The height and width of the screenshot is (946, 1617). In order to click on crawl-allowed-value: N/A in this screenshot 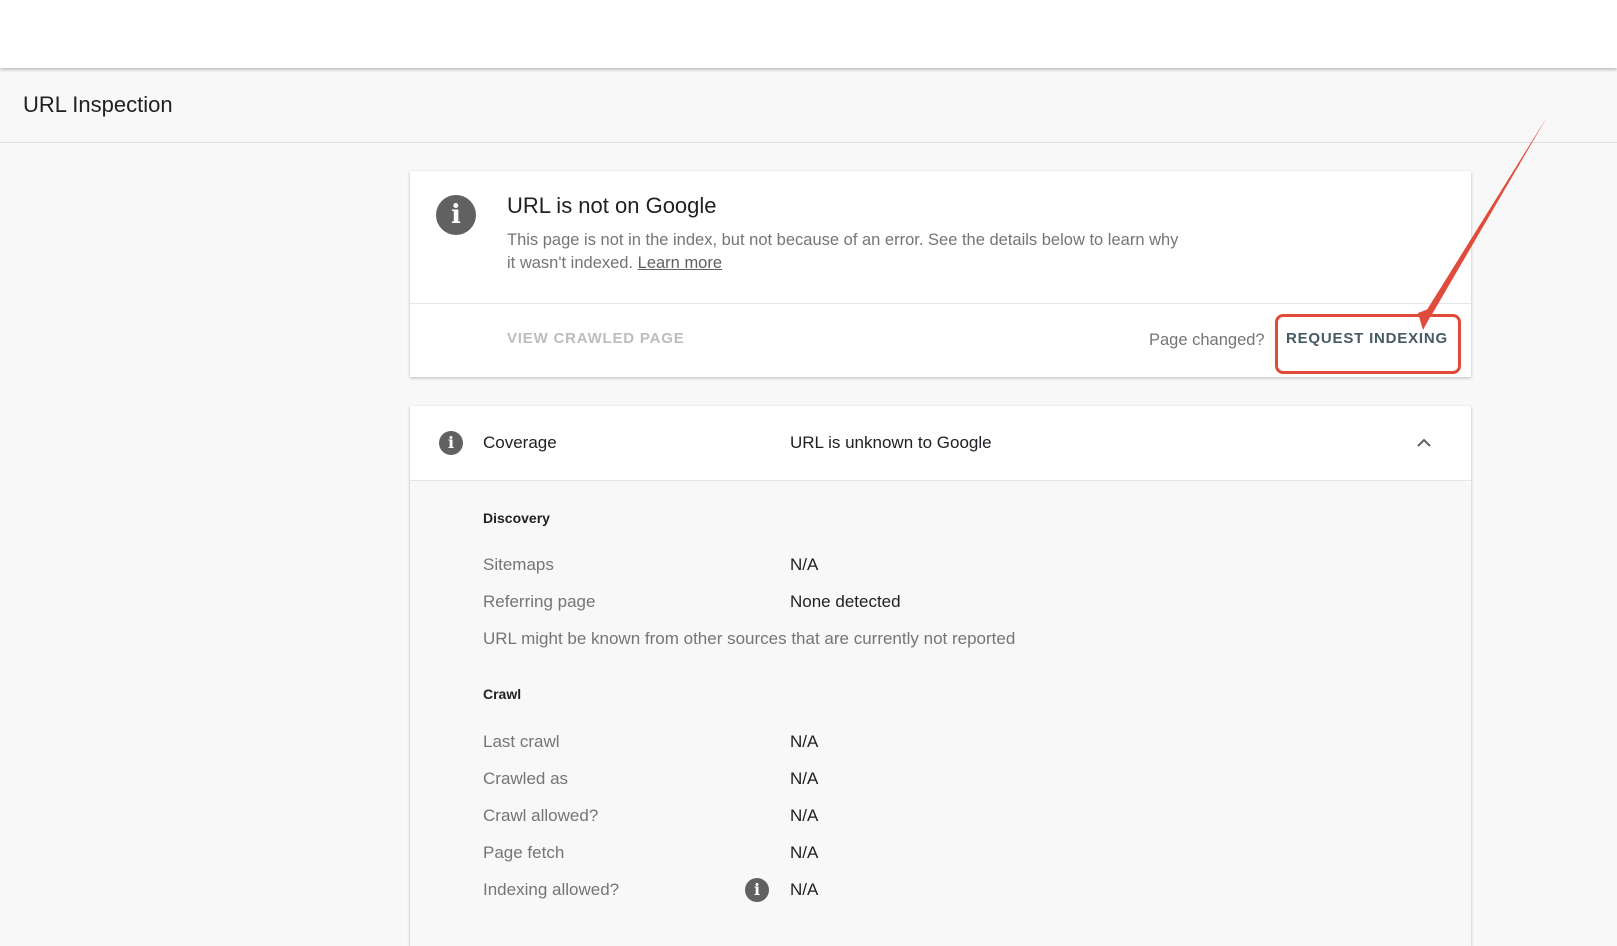, I will do `click(804, 815)`.